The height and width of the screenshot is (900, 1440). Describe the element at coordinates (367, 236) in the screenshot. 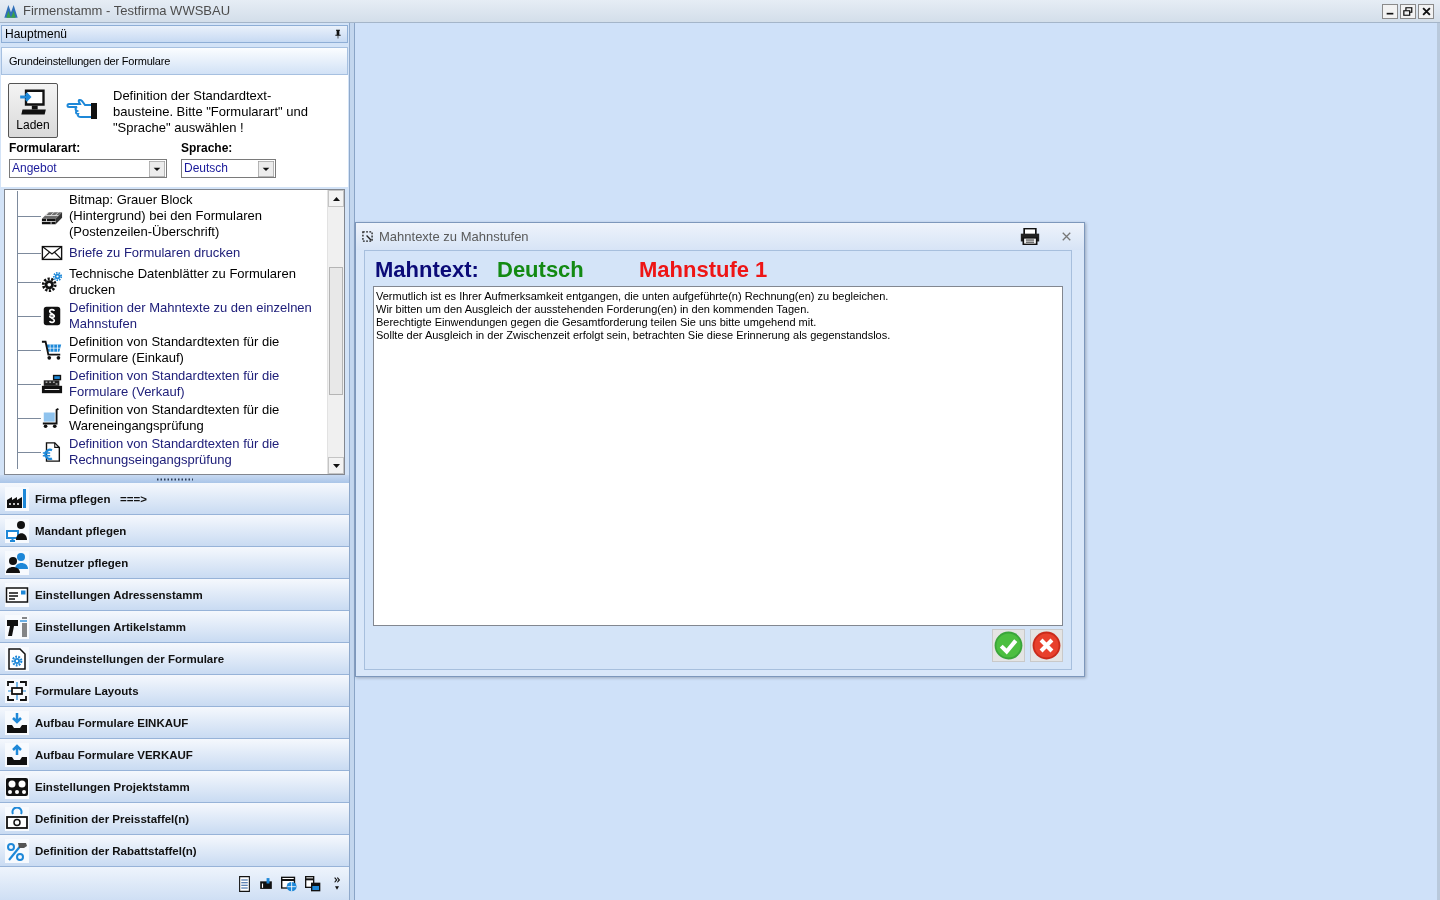

I see `window-icon` at that location.